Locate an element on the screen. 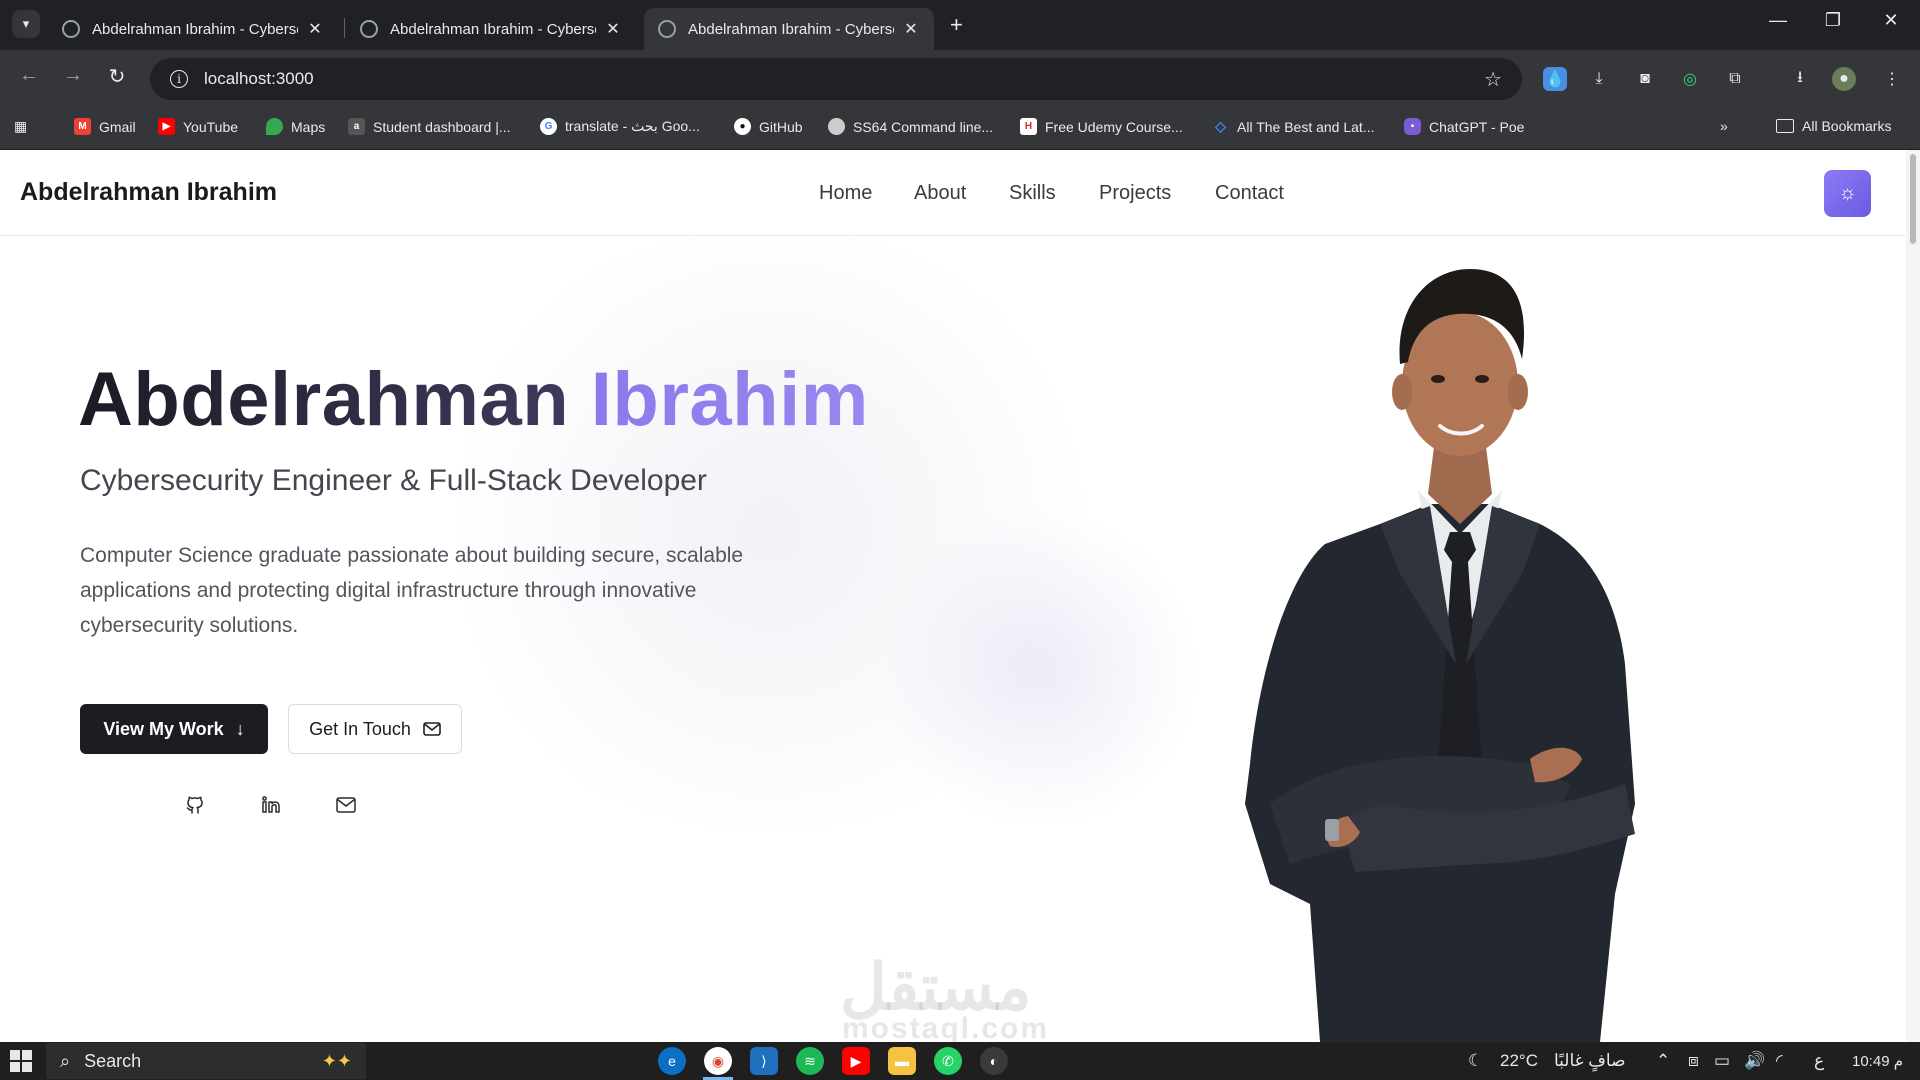 Image resolution: width=1920 pixels, height=1080 pixels. bookmark-github: ● GitHub is located at coordinates (768, 126).